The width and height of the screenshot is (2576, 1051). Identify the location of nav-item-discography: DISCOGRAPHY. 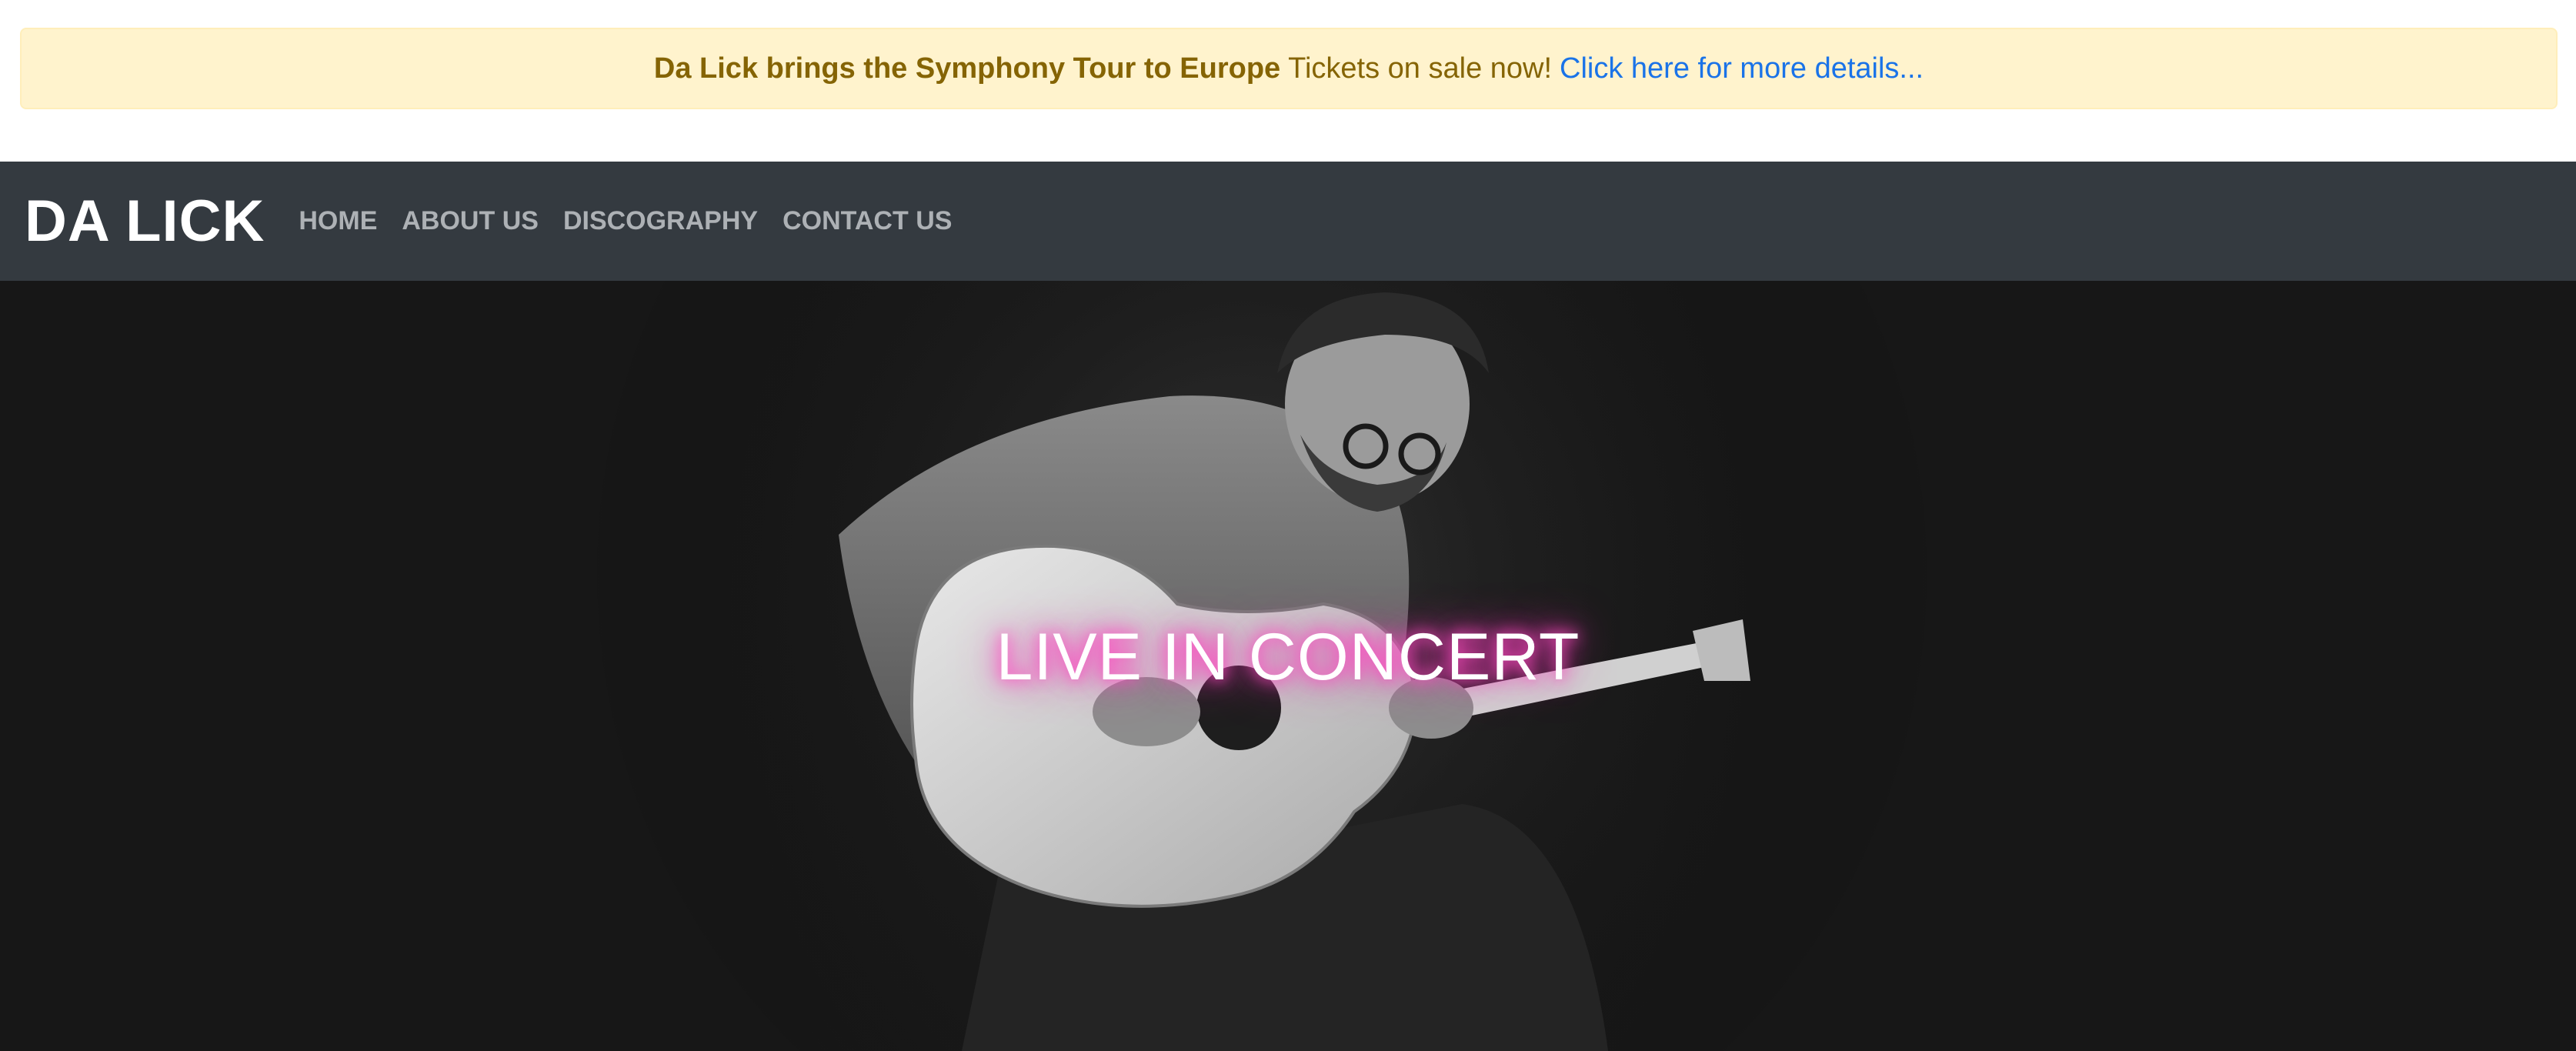
(660, 221).